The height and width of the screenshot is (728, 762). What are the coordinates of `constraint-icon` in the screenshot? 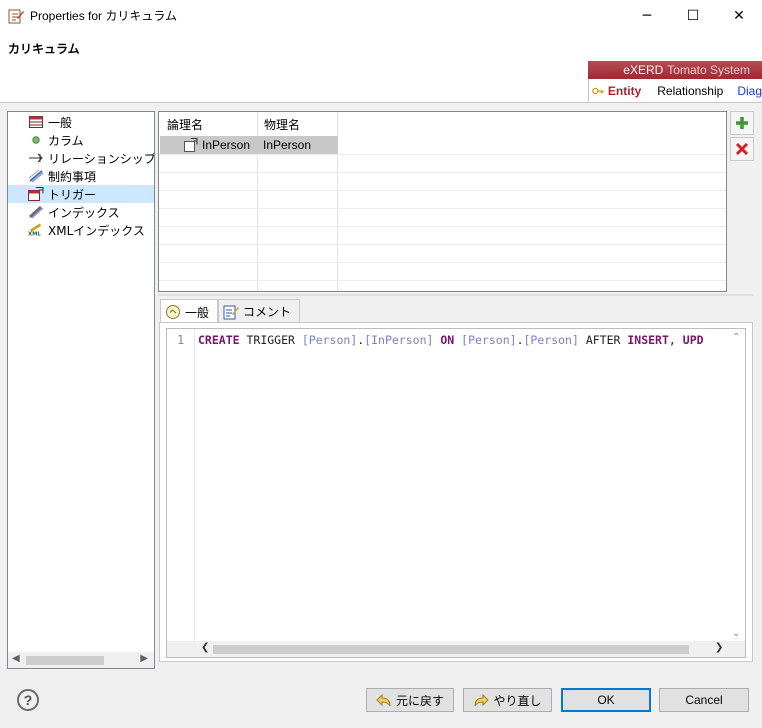 It's located at (36, 176).